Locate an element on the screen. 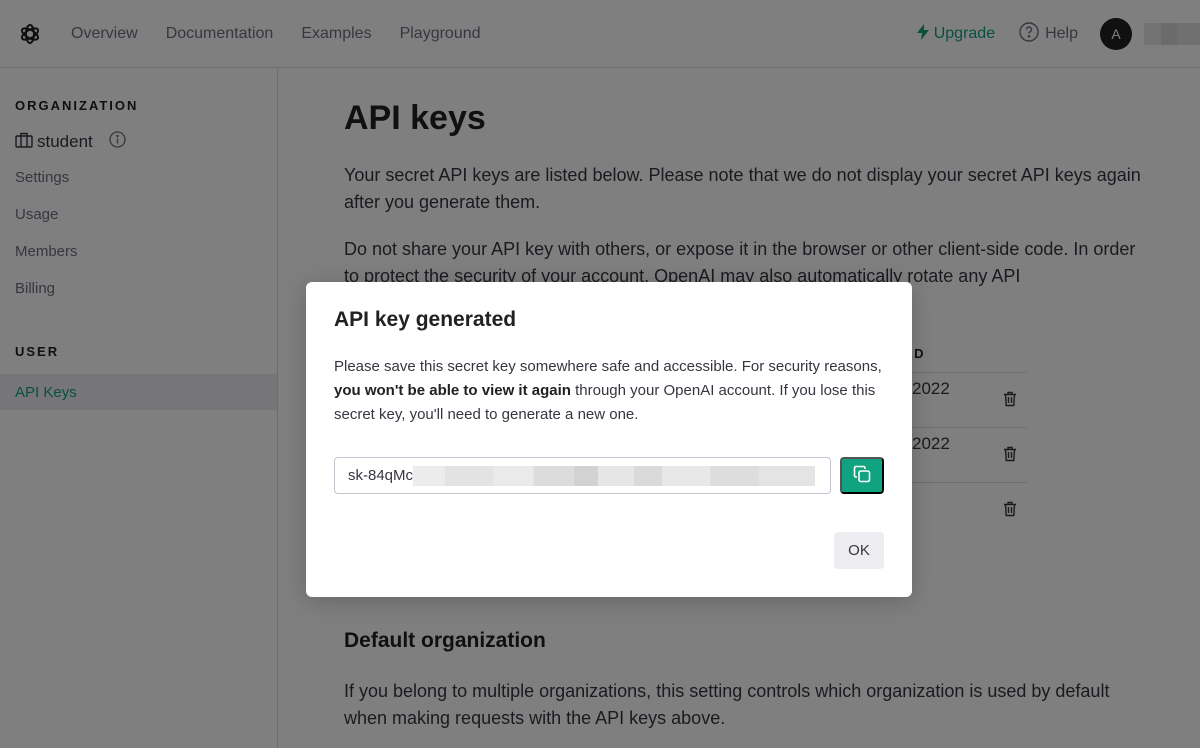 The width and height of the screenshot is (1200, 748). secret-key-field: sk-84qMc is located at coordinates (582, 475).